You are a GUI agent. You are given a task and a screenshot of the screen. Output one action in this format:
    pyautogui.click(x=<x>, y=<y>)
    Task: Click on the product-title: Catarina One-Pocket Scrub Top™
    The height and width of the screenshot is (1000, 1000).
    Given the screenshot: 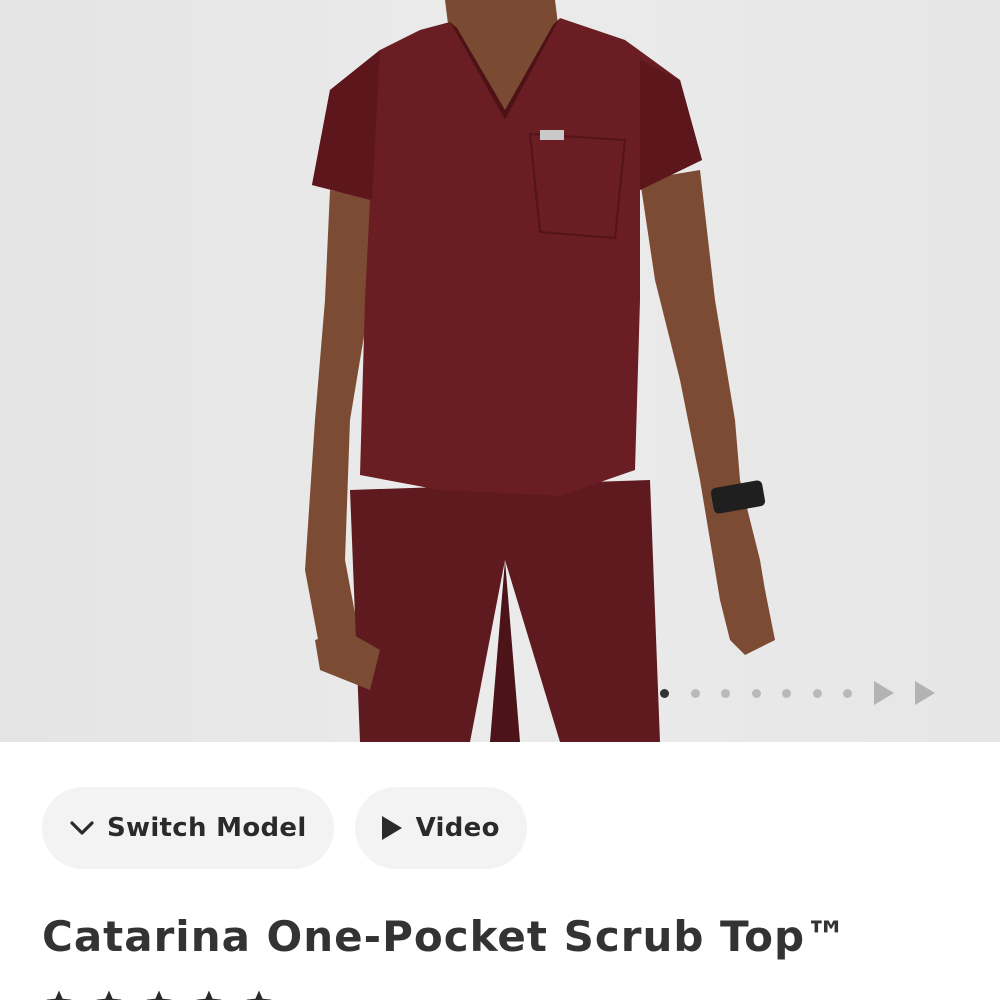 What is the action you would take?
    pyautogui.click(x=445, y=936)
    